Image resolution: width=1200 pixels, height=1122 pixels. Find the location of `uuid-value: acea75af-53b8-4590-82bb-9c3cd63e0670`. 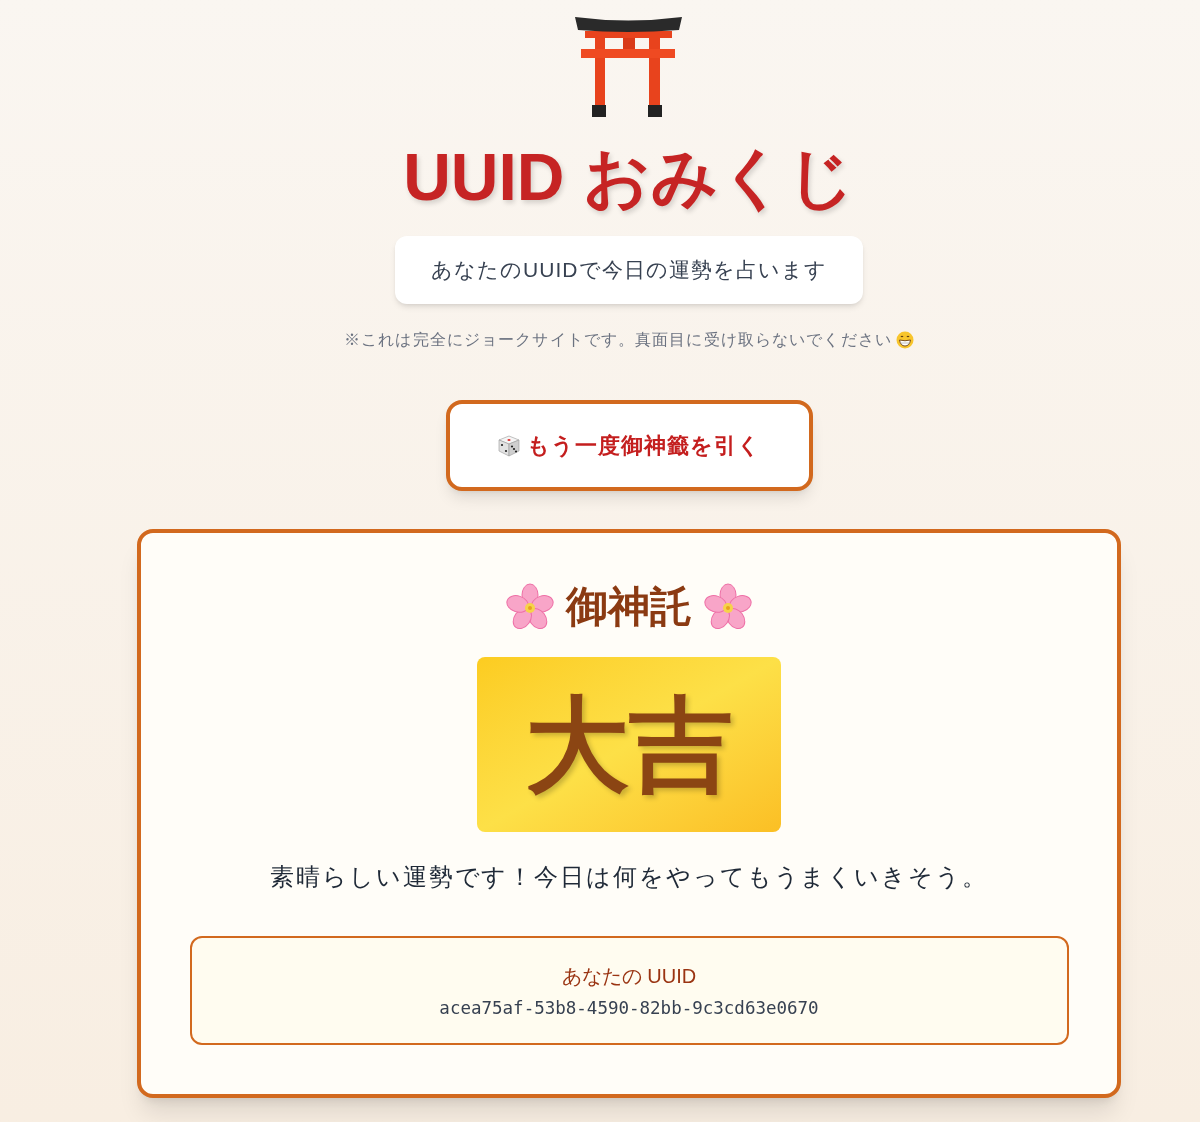

uuid-value: acea75af-53b8-4590-82bb-9c3cd63e0670 is located at coordinates (629, 1008).